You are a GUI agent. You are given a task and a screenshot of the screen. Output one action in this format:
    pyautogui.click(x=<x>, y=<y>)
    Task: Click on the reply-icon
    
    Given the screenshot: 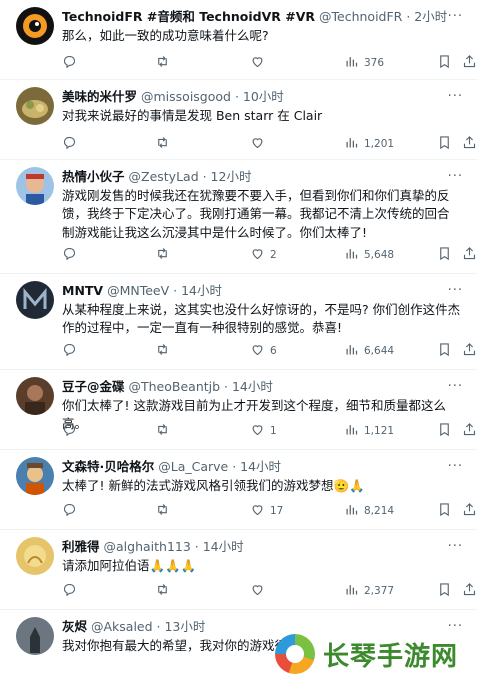 What is the action you would take?
    pyautogui.click(x=69, y=511)
    